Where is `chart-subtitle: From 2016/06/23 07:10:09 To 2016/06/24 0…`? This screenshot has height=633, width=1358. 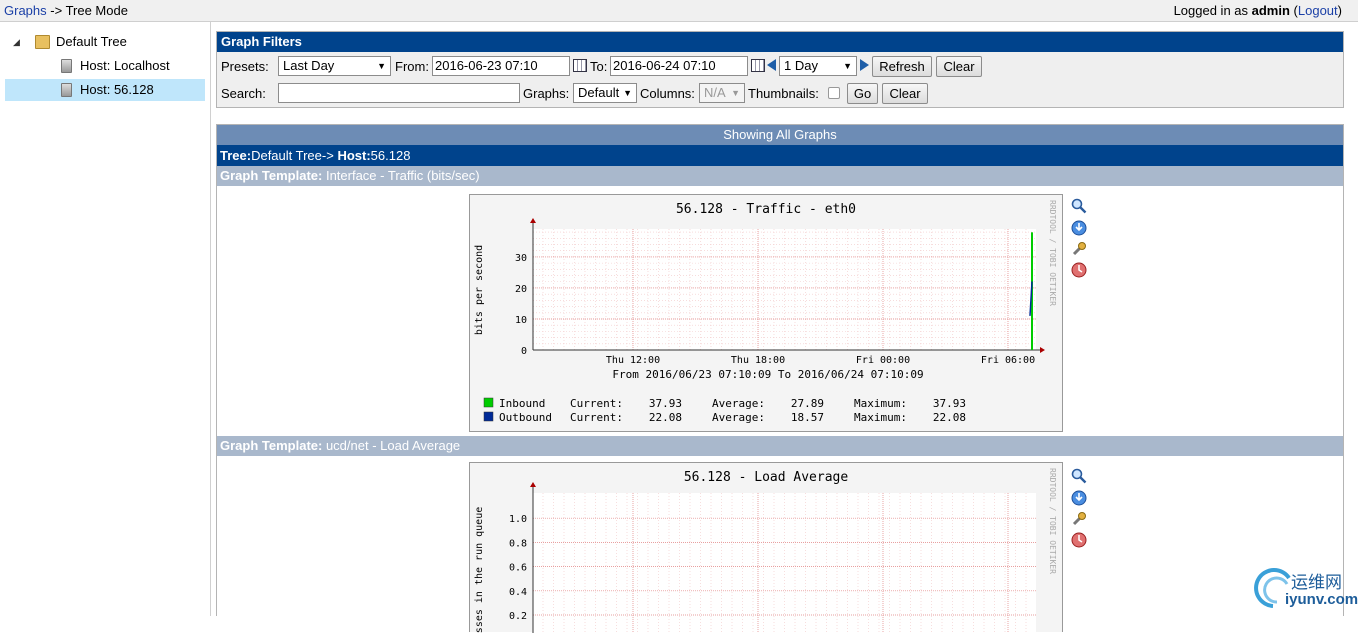 chart-subtitle: From 2016/06/23 07:10:09 To 2016/06/24 0… is located at coordinates (767, 374).